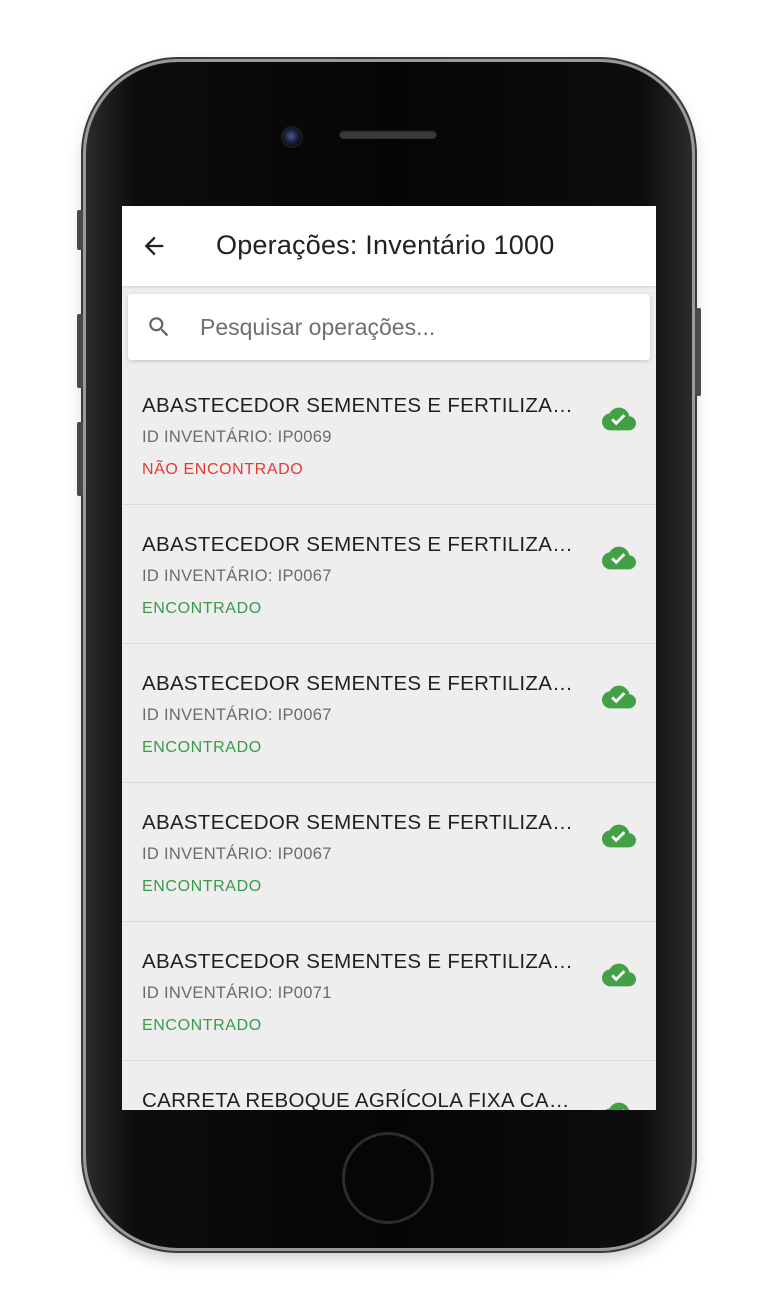 The image size is (766, 1304). I want to click on volume-down-button, so click(80, 459).